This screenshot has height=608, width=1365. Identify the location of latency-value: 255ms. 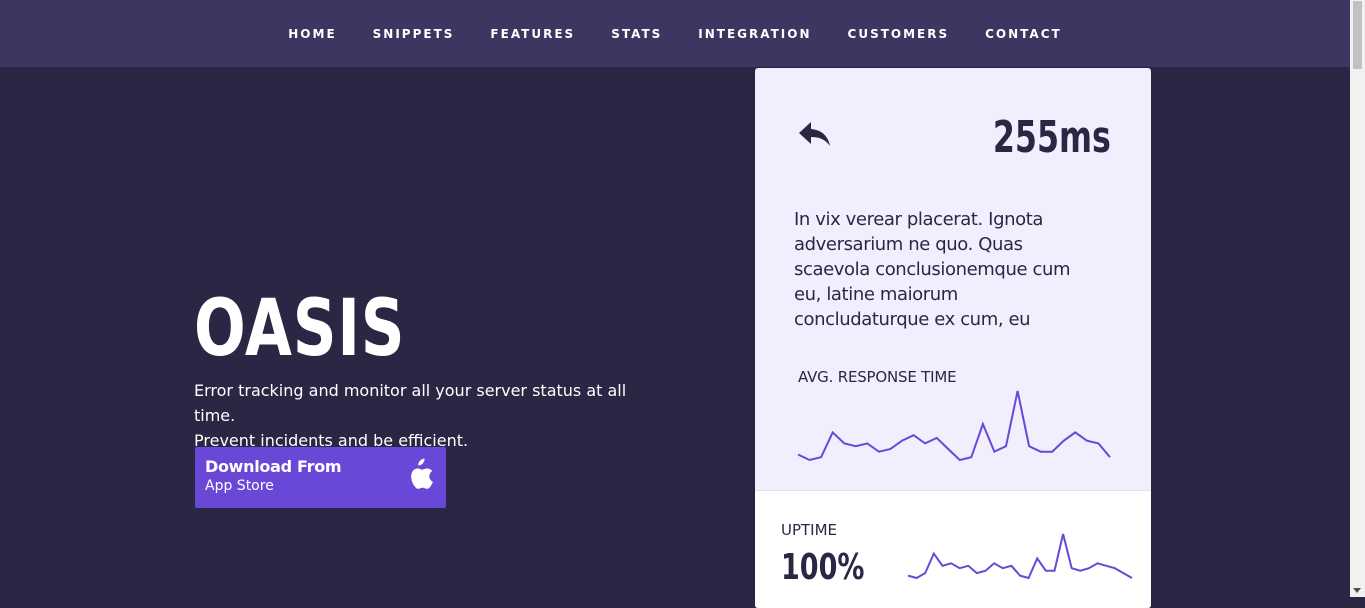
(1051, 137).